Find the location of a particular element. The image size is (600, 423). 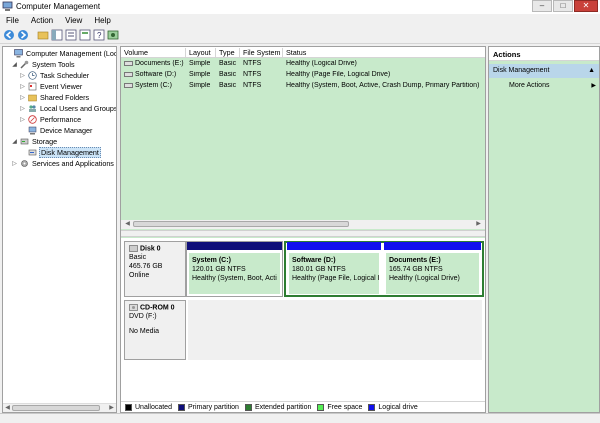

volume-status: Healthy (Logical Drive) is located at coordinates (321, 63).